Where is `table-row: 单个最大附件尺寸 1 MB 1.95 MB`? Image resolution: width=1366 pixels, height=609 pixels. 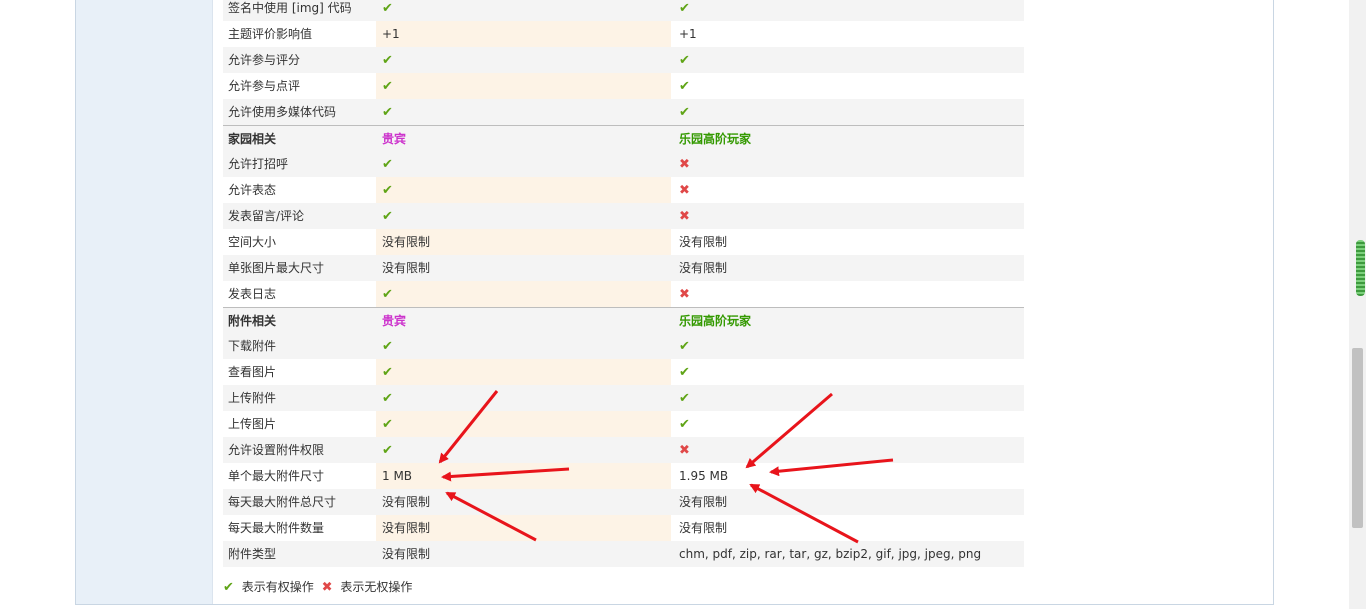
table-row: 单个最大附件尺寸 1 MB 1.95 MB is located at coordinates (623, 476).